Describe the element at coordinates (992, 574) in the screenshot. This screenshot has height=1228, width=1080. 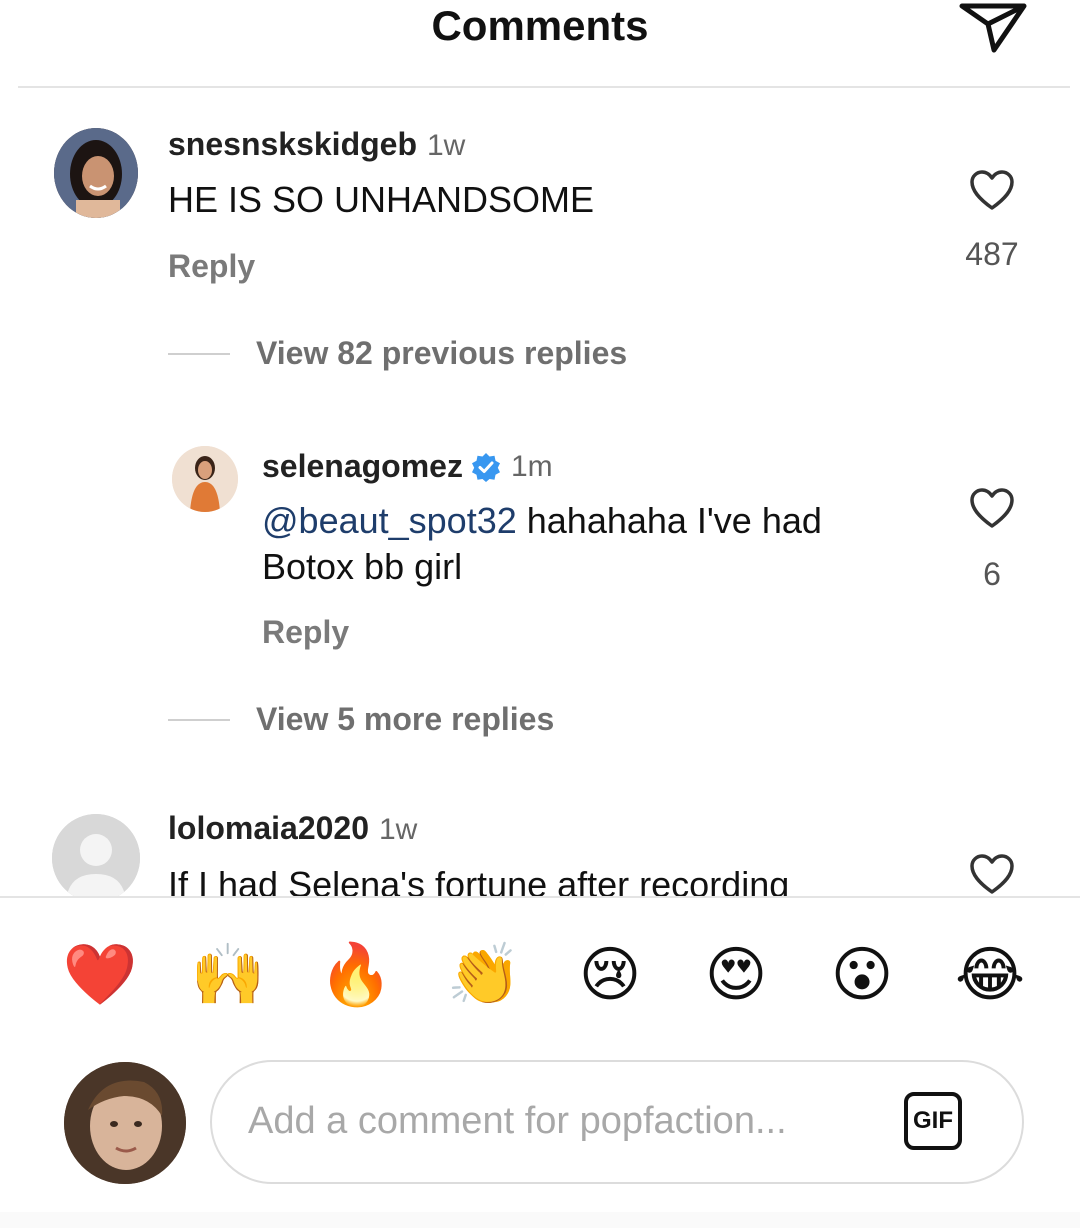
I see `like-count: 6` at that location.